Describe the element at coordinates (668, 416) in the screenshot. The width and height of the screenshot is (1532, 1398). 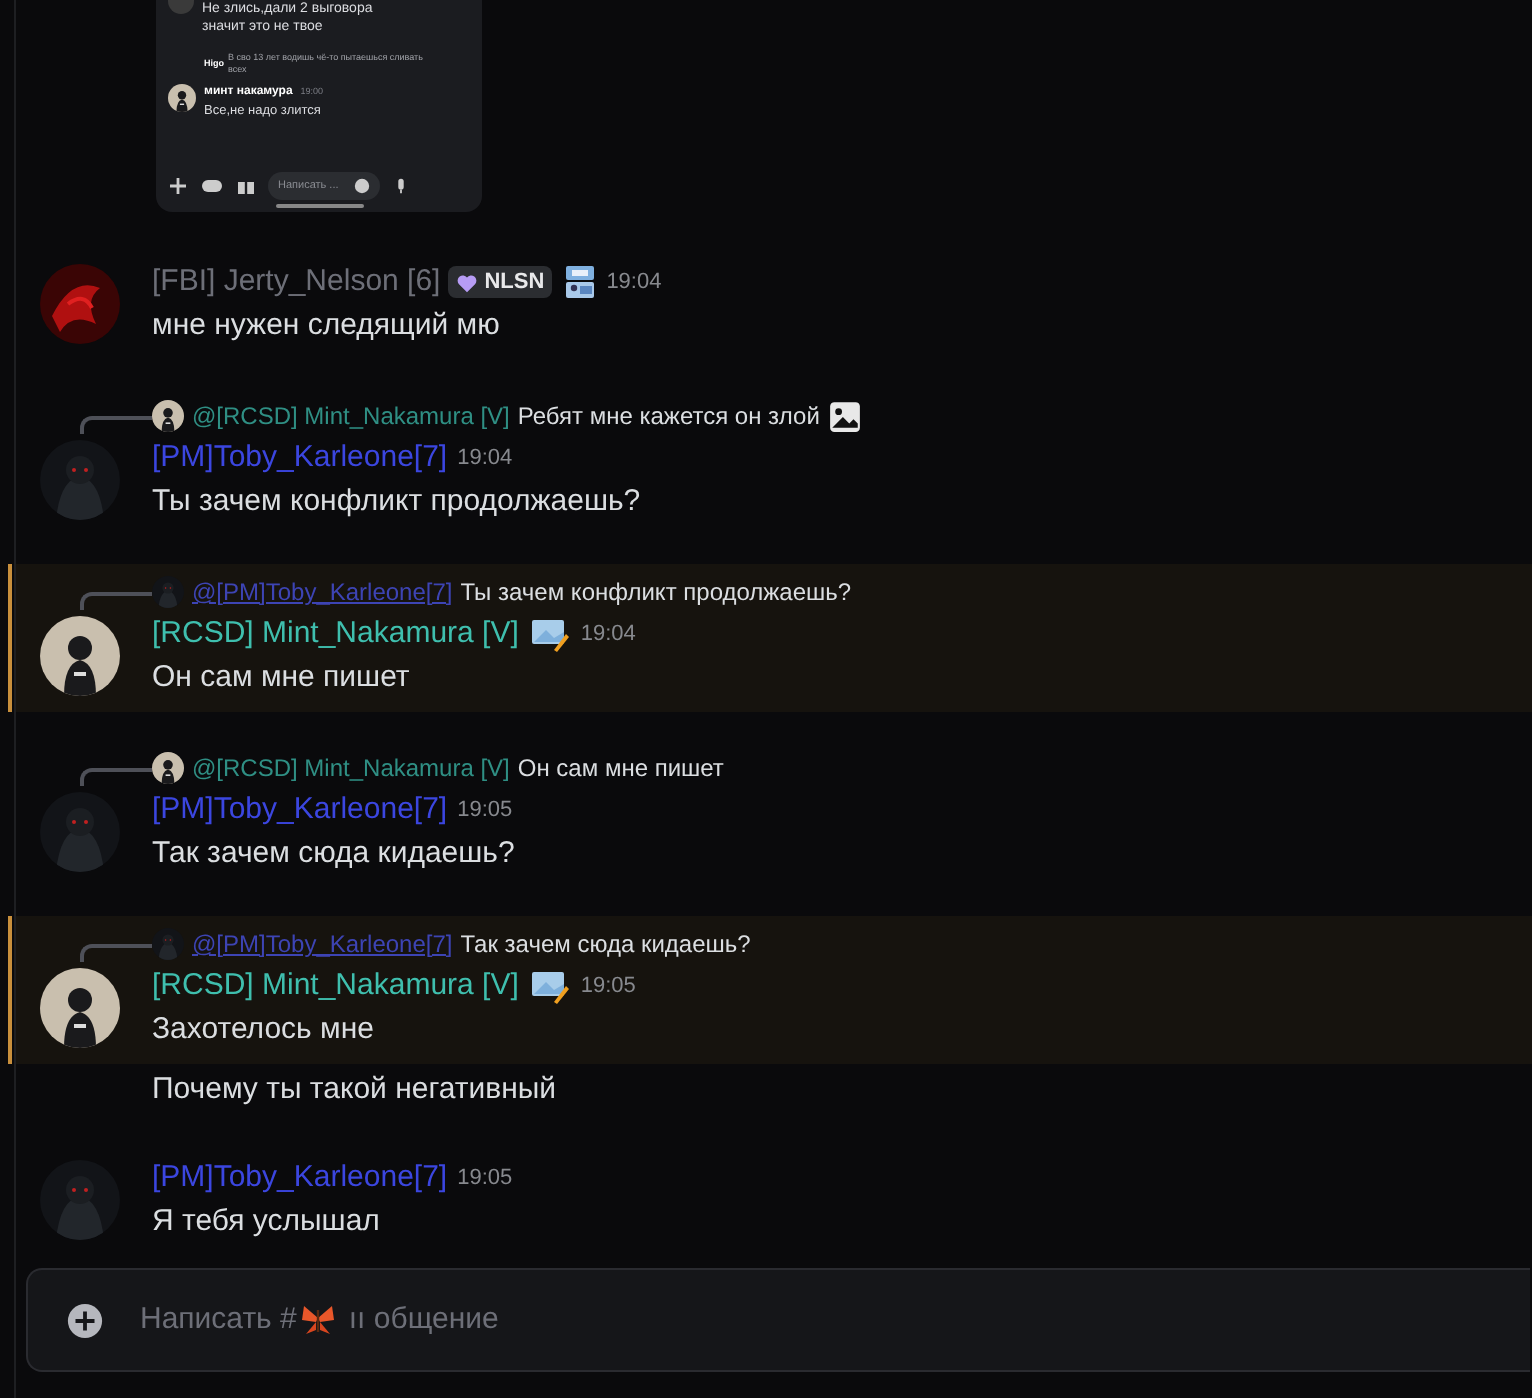
I see `reply-text: Ребят мне кажется он злой` at that location.